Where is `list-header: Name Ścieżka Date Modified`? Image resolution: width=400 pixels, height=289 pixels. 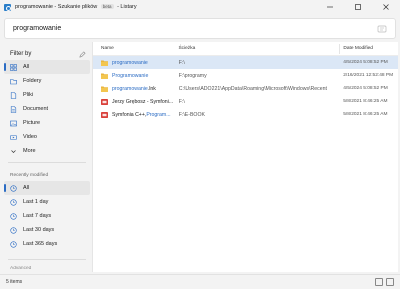 list-header: Name Ścieżka Date Modified is located at coordinates (245, 49).